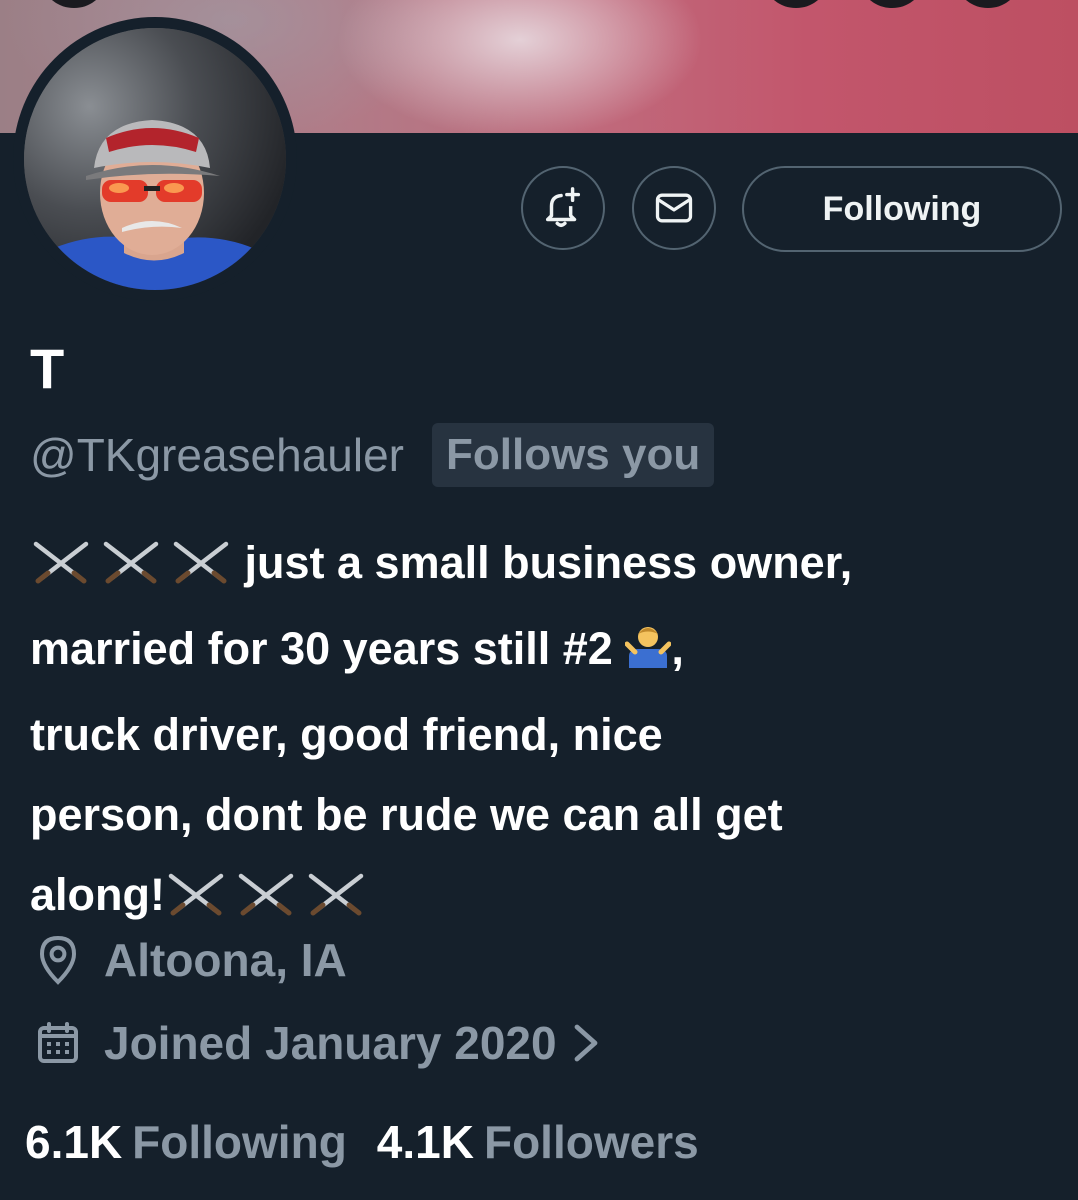 The height and width of the screenshot is (1200, 1078). I want to click on followers-count: 4.1K, so click(425, 1142).